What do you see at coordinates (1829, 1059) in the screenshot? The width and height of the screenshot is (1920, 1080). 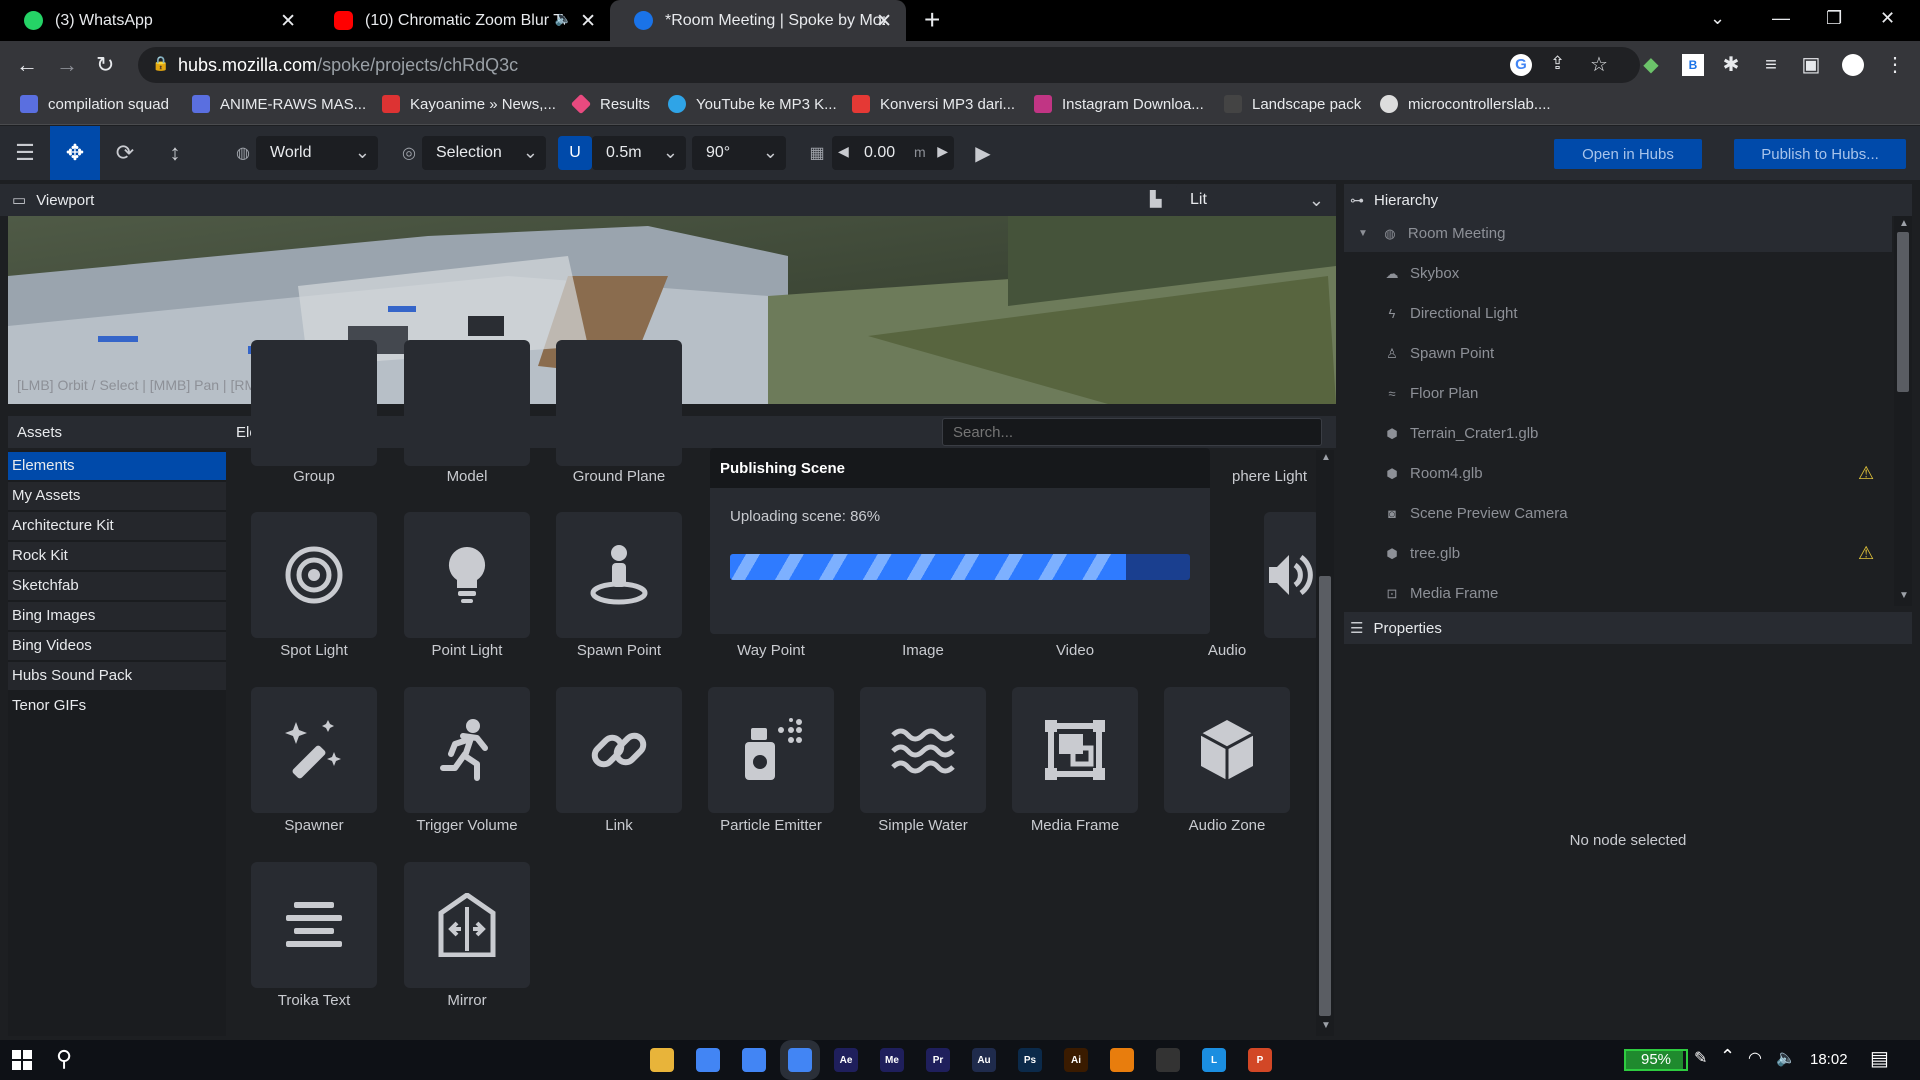 I see `clock: 18:02` at bounding box center [1829, 1059].